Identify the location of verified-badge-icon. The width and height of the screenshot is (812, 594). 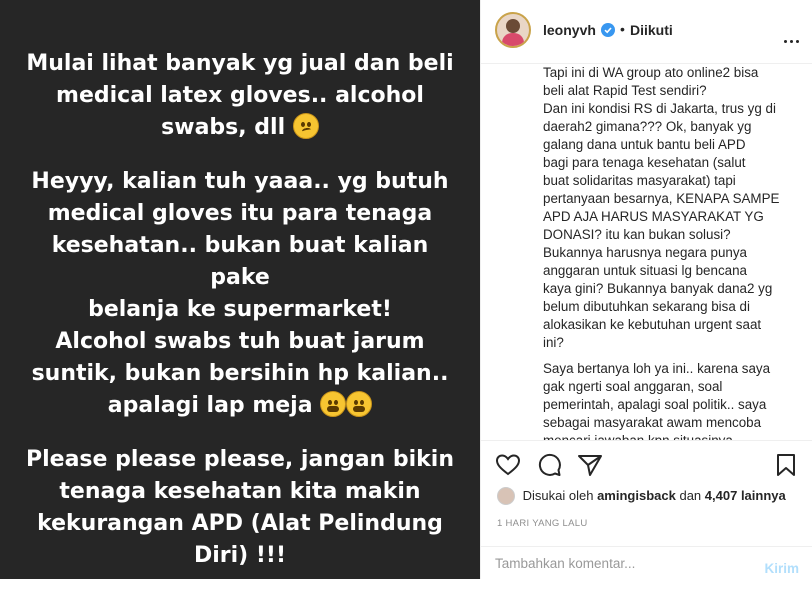
(608, 30).